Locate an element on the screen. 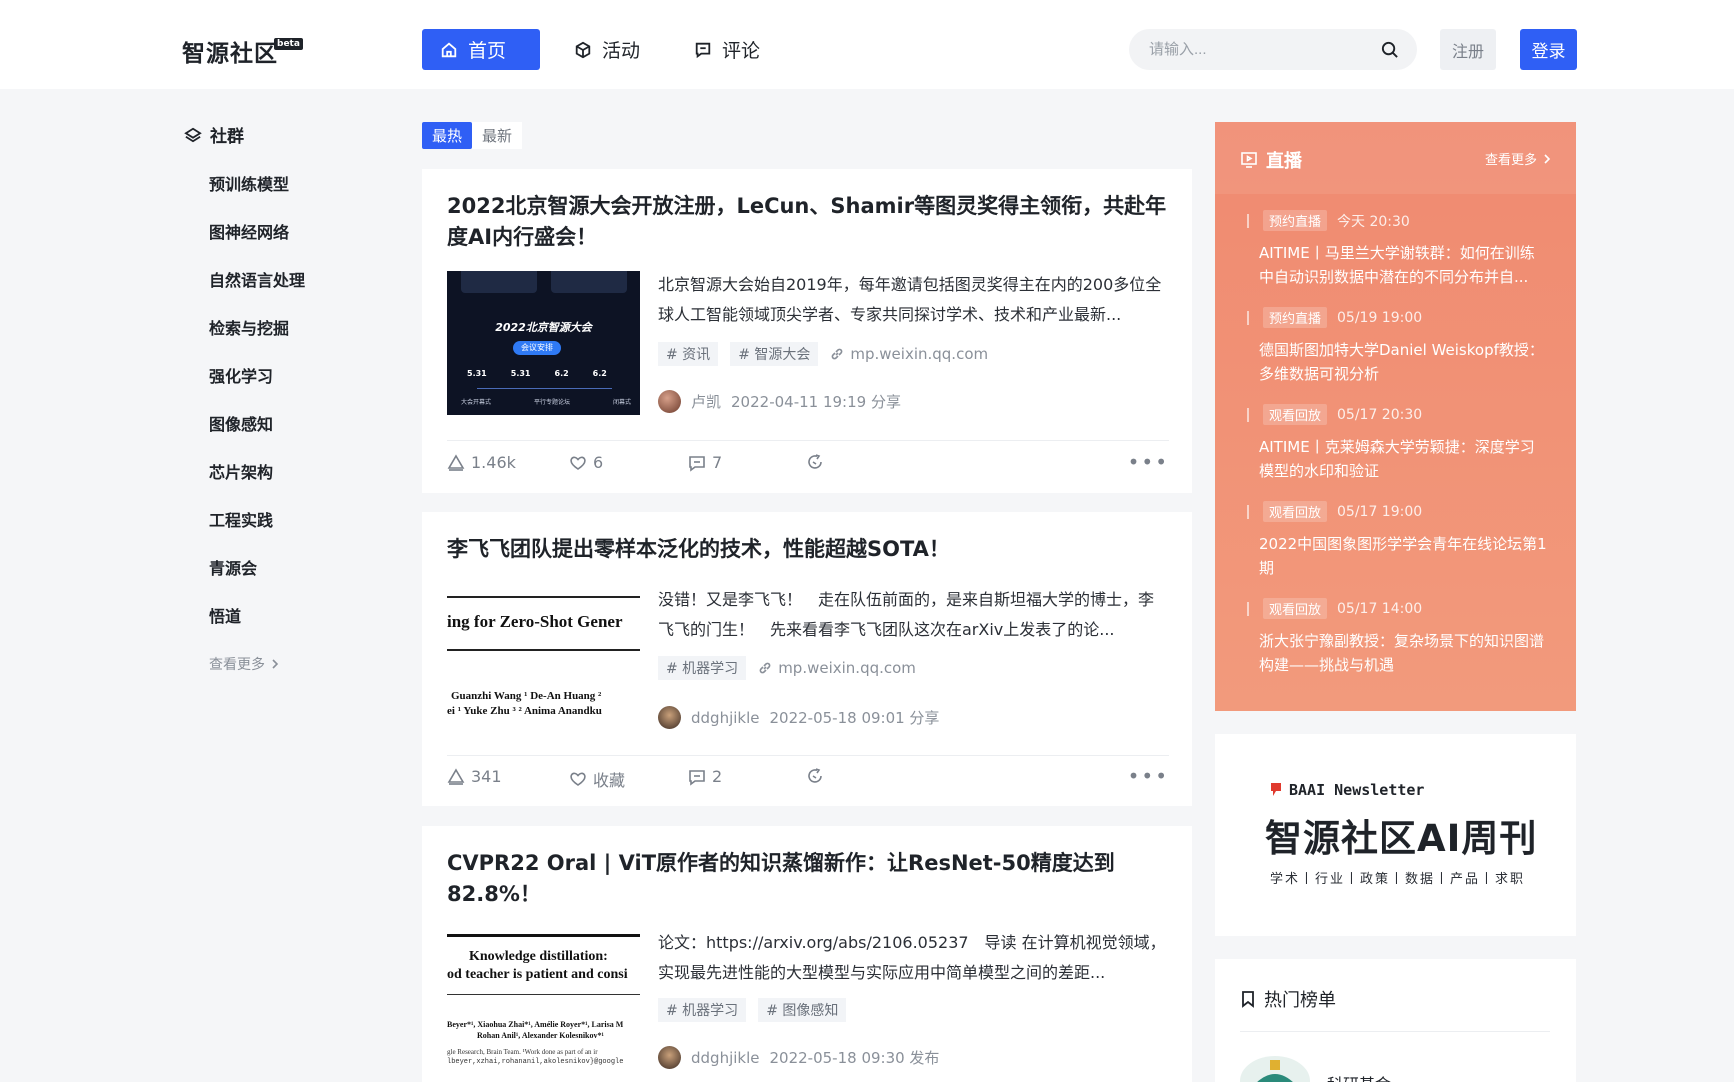  favorite-button: 6 is located at coordinates (586, 462).